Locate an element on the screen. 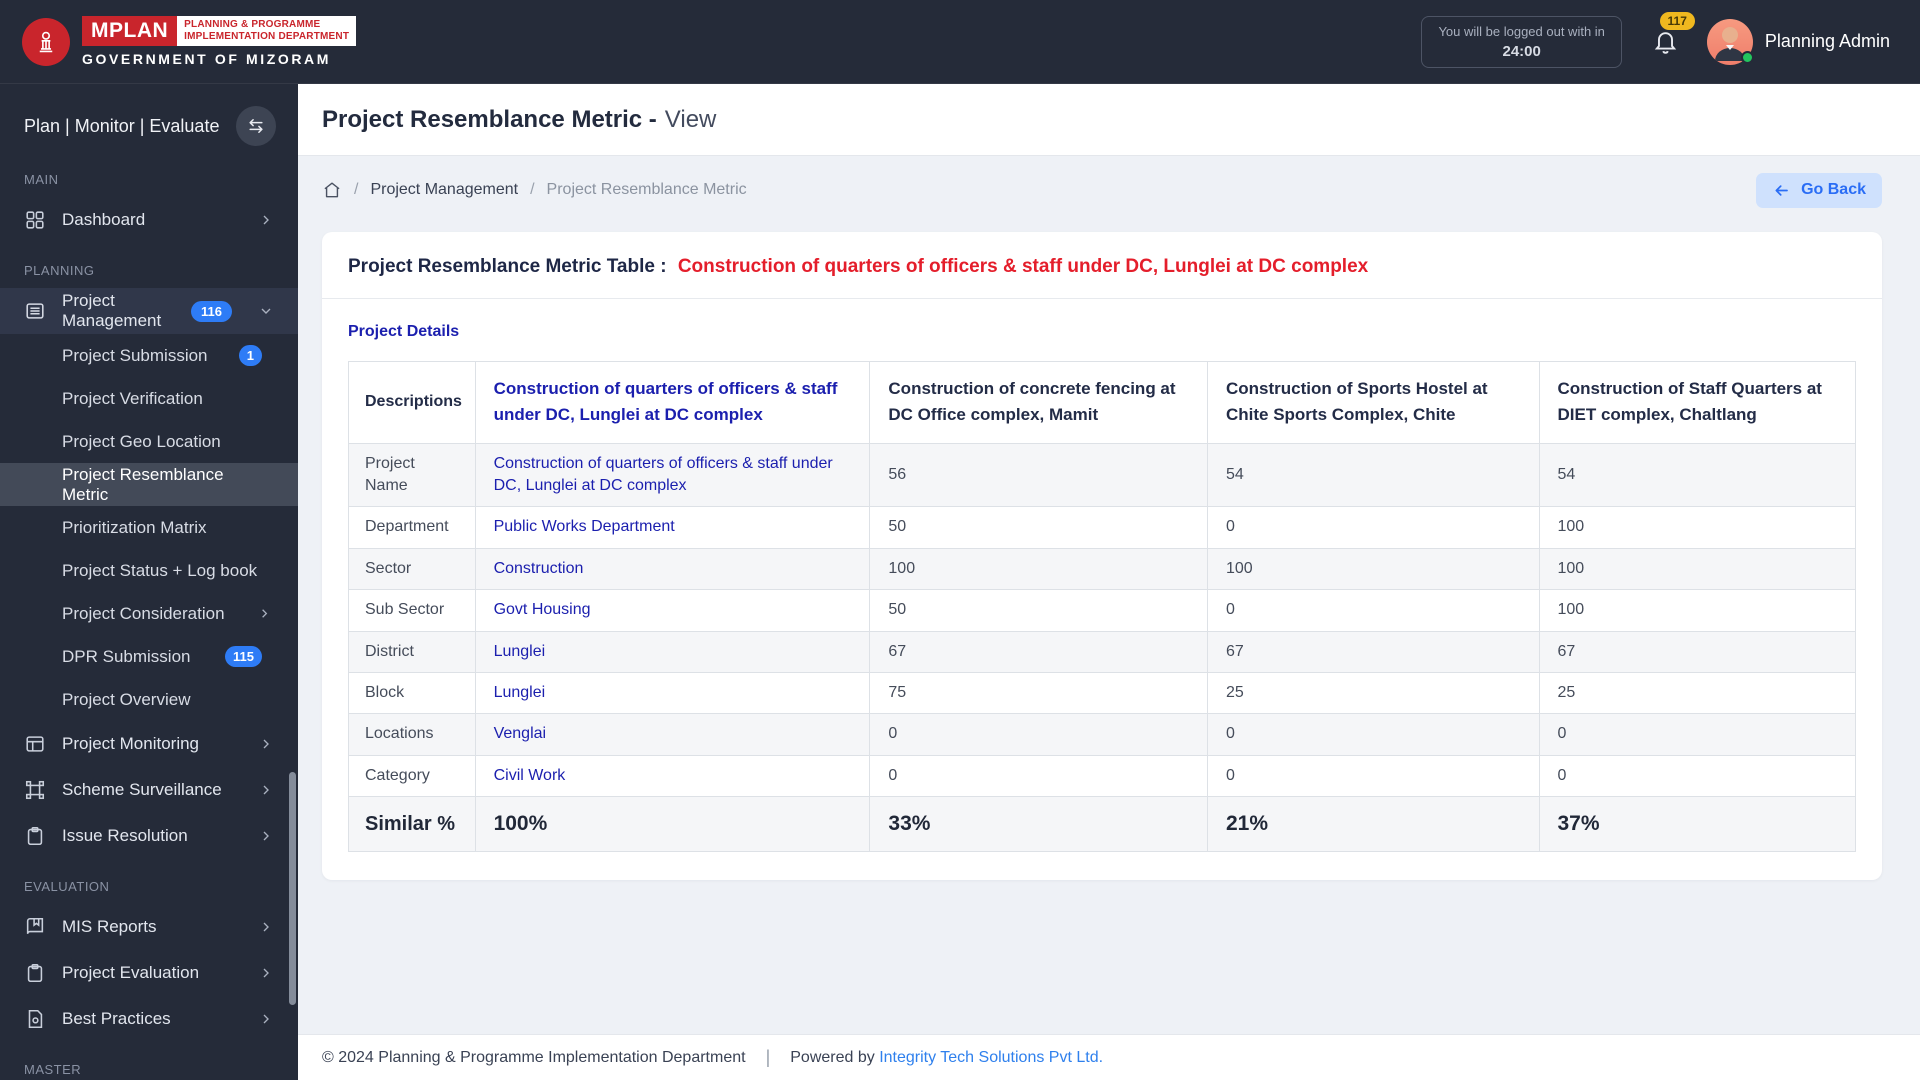 The width and height of the screenshot is (1920, 1080). sidebar-section-main: MAIN is located at coordinates (41, 179).